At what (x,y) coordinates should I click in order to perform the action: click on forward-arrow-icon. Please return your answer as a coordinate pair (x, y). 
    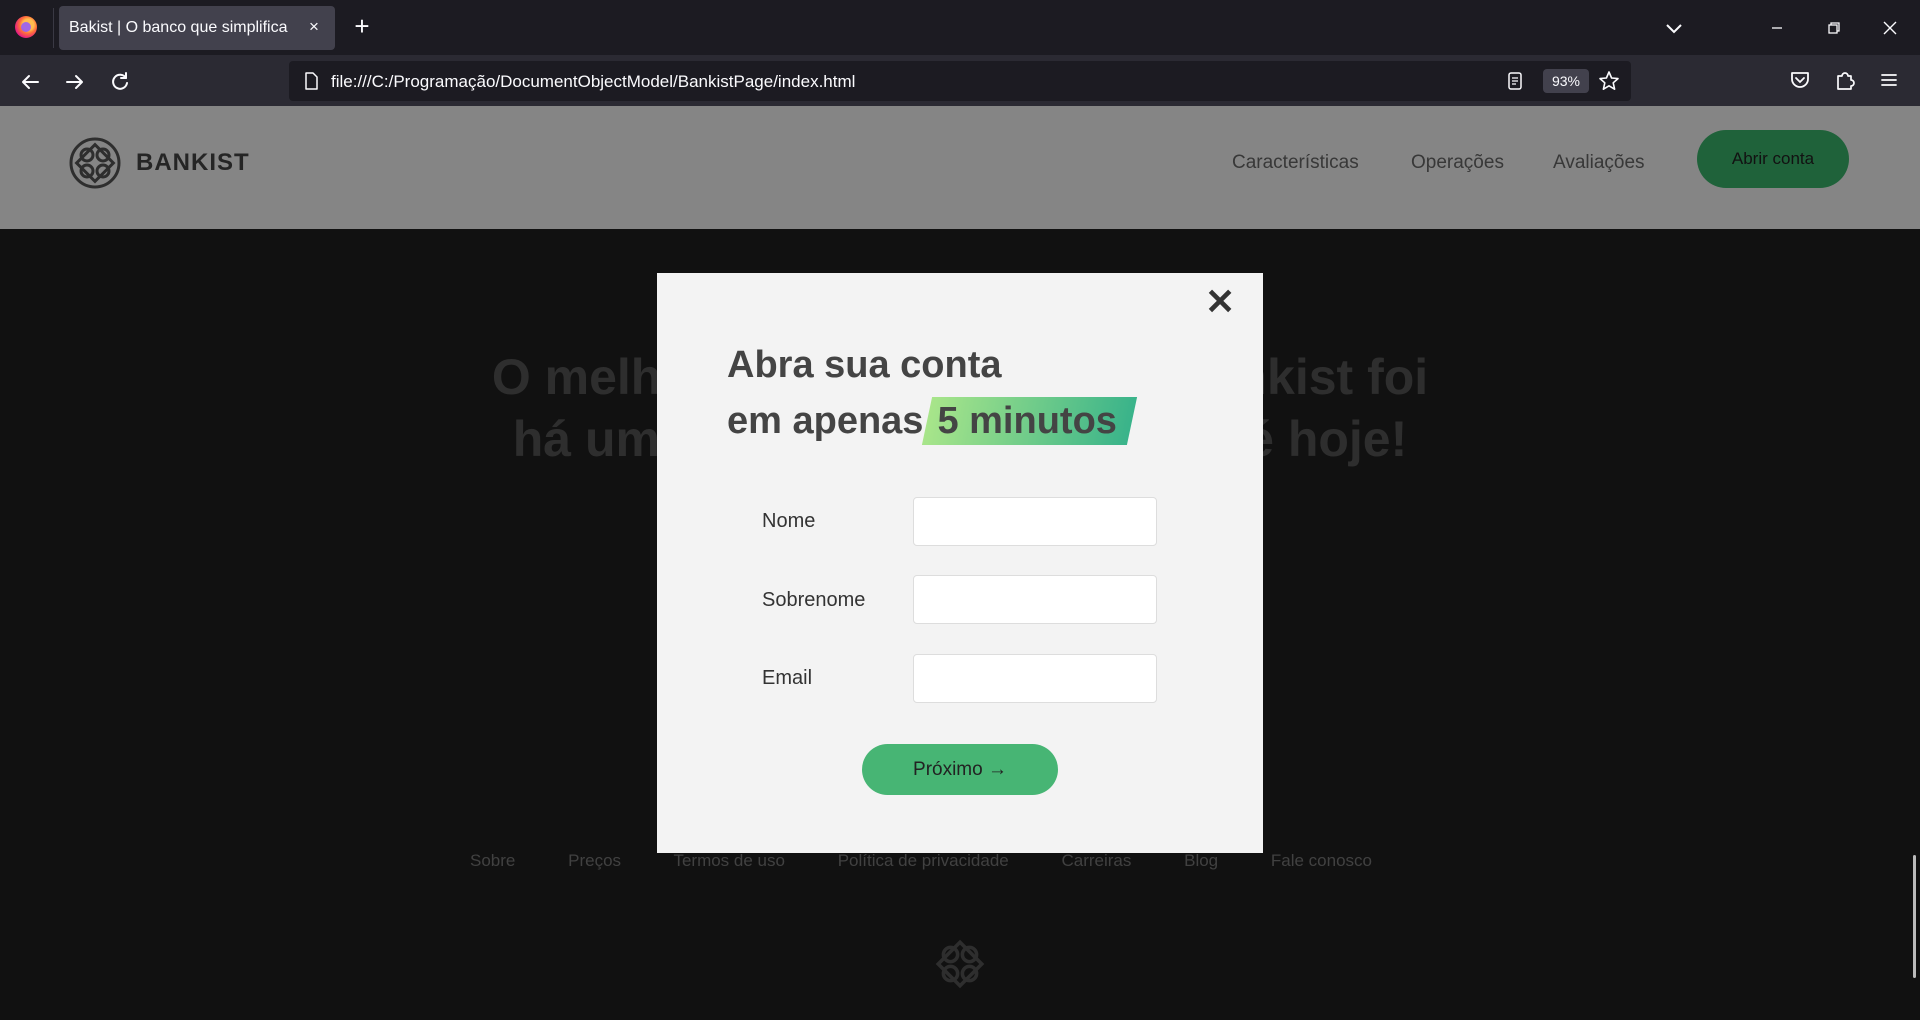
    Looking at the image, I should click on (75, 82).